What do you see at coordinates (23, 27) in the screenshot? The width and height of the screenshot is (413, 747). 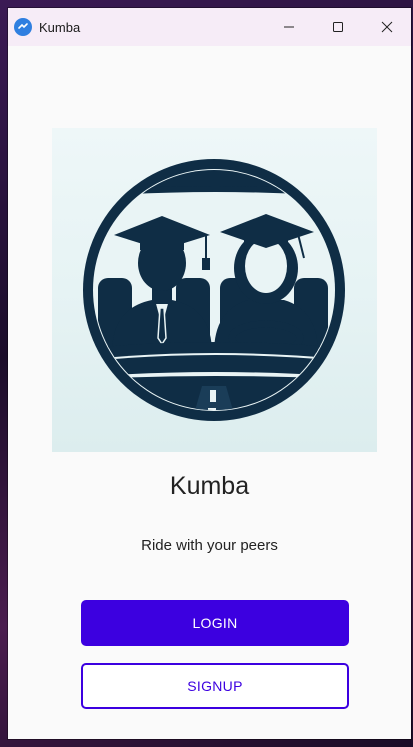 I see `app-logo-icon` at bounding box center [23, 27].